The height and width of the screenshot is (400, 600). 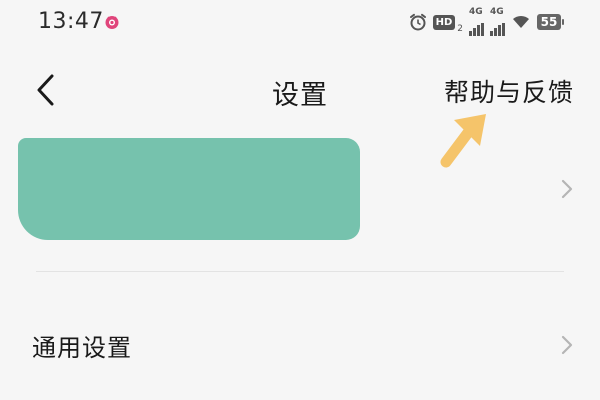 I want to click on general-settings-label: 通用设置, so click(x=82, y=348).